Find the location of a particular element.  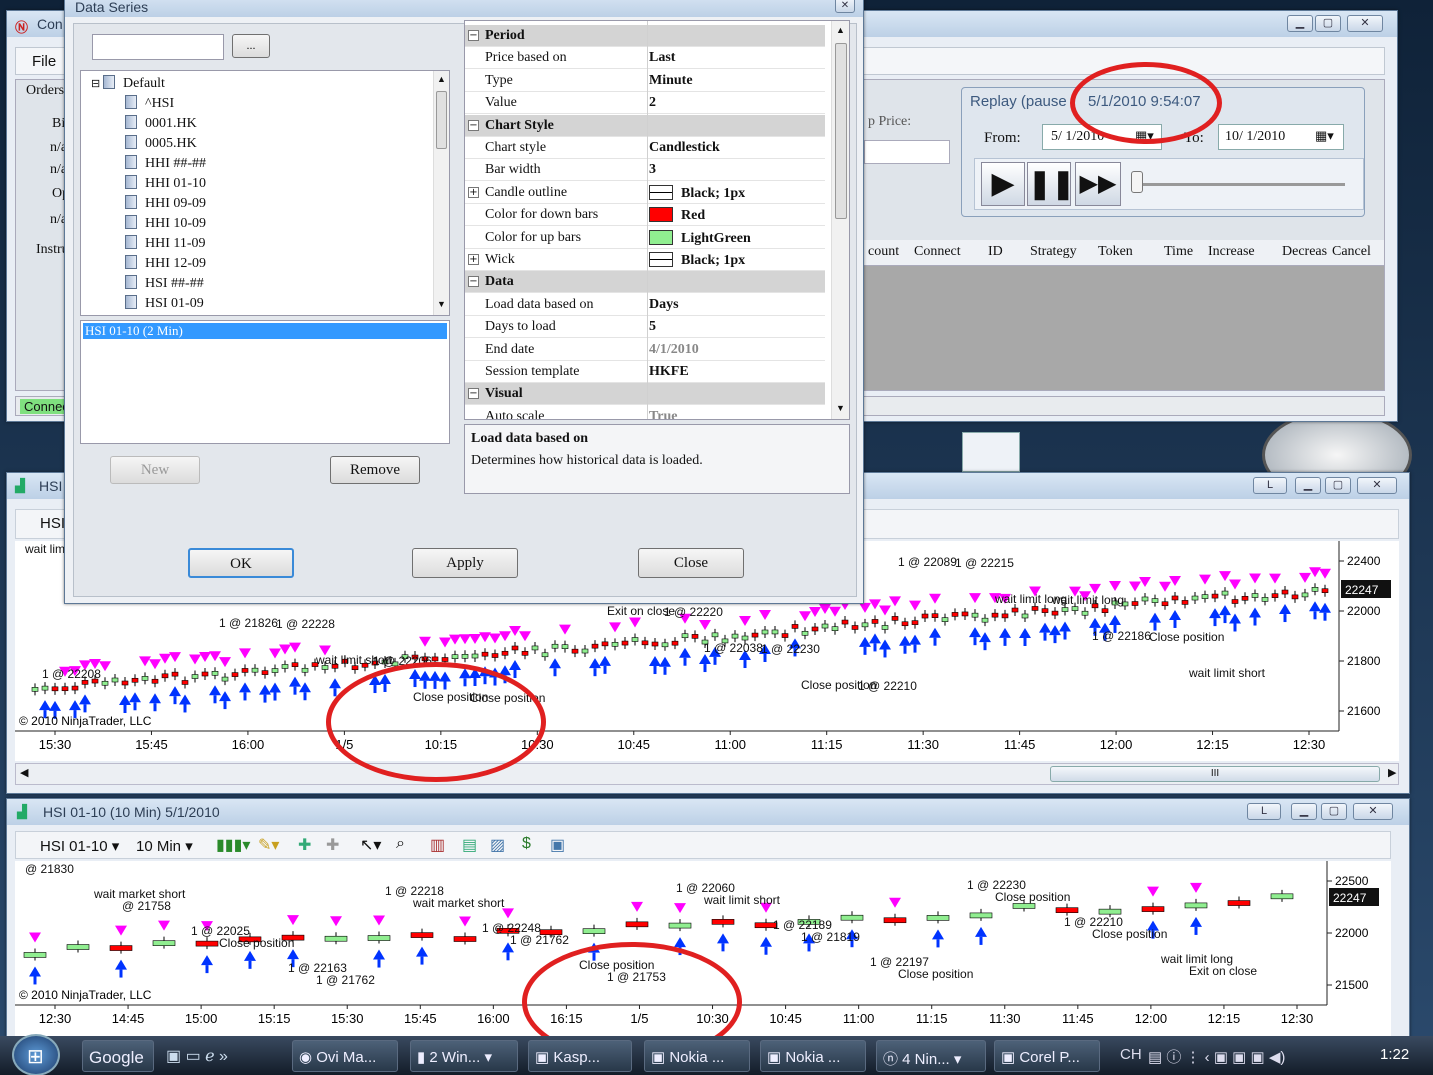

apply-button: Apply is located at coordinates (465, 563).